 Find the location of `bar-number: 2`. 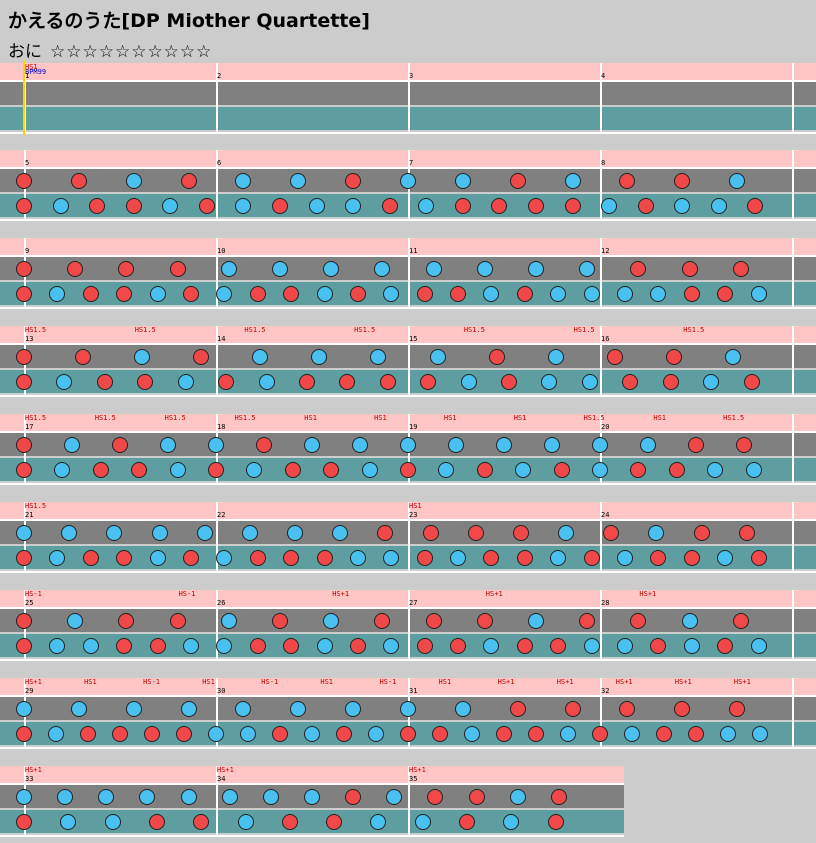

bar-number: 2 is located at coordinates (219, 76).